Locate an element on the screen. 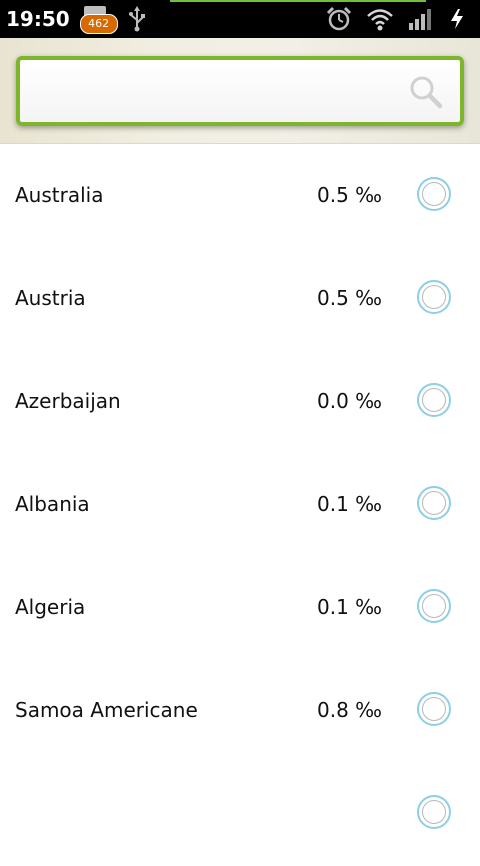 Image resolution: width=480 pixels, height=866 pixels. search-input is located at coordinates (217, 92).